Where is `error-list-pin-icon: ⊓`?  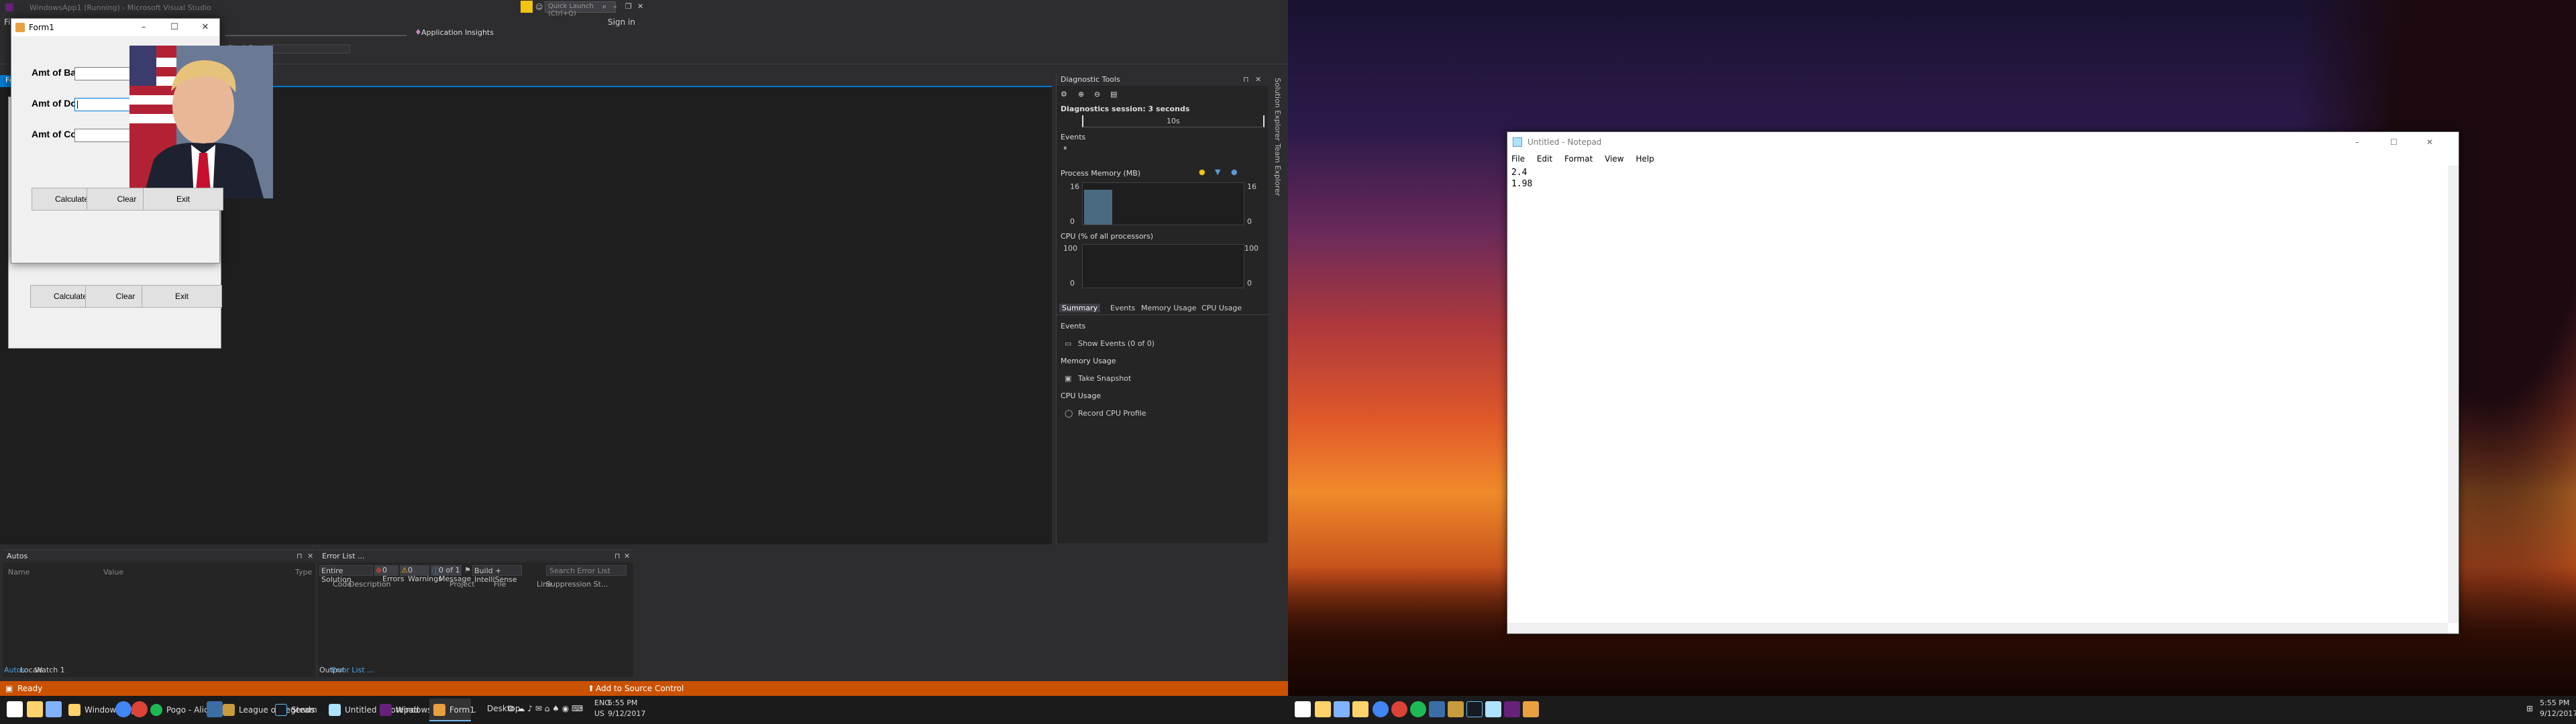 error-list-pin-icon: ⊓ is located at coordinates (617, 556).